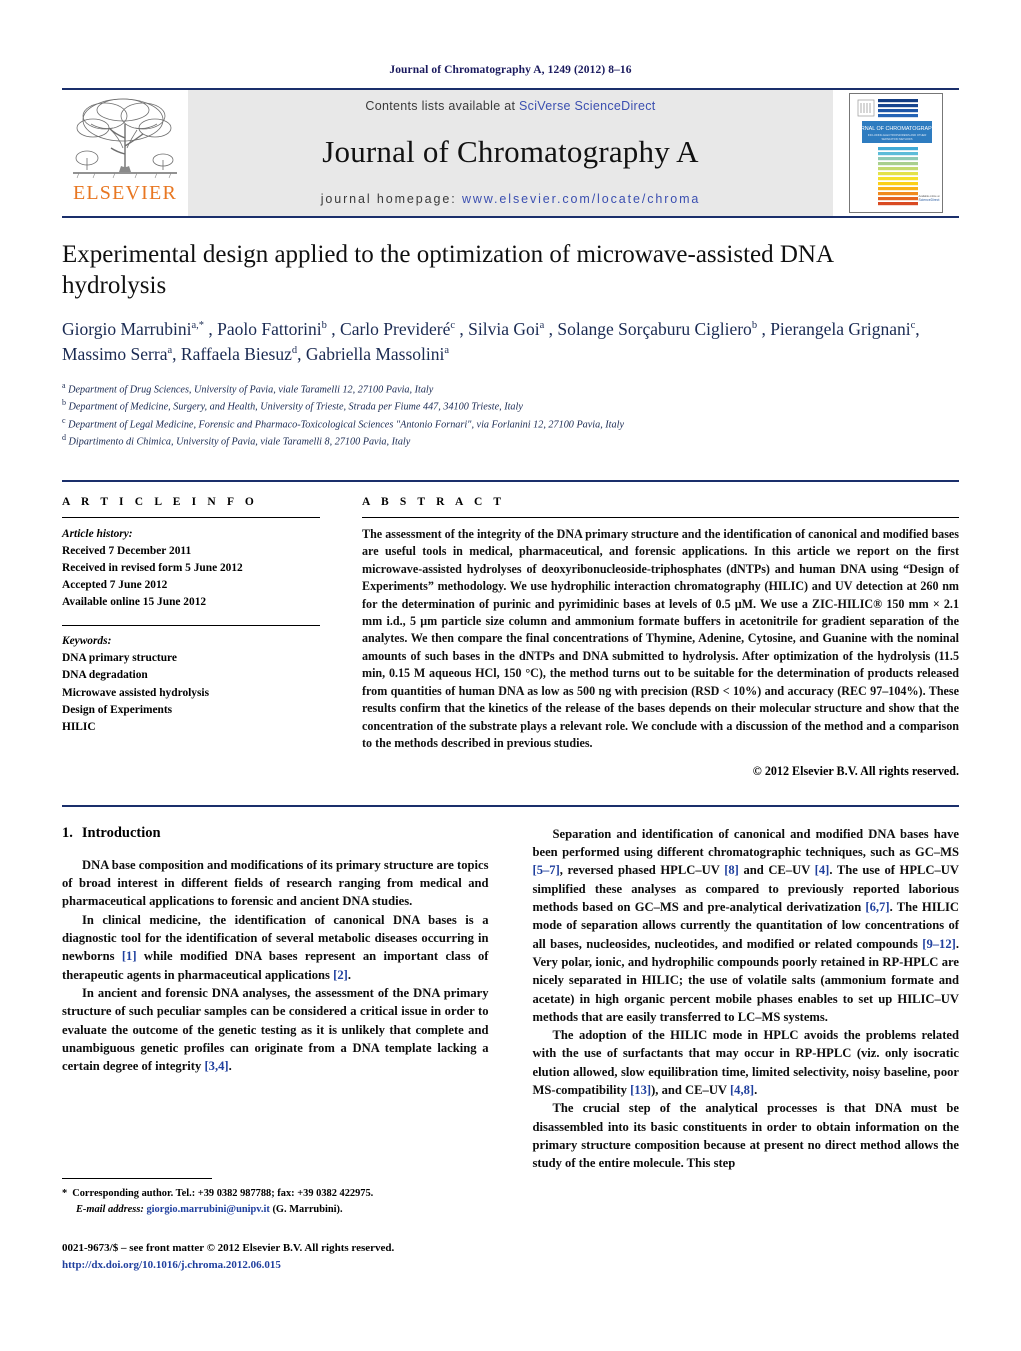  I want to click on footnote-star-marker: *, so click(65, 1193).